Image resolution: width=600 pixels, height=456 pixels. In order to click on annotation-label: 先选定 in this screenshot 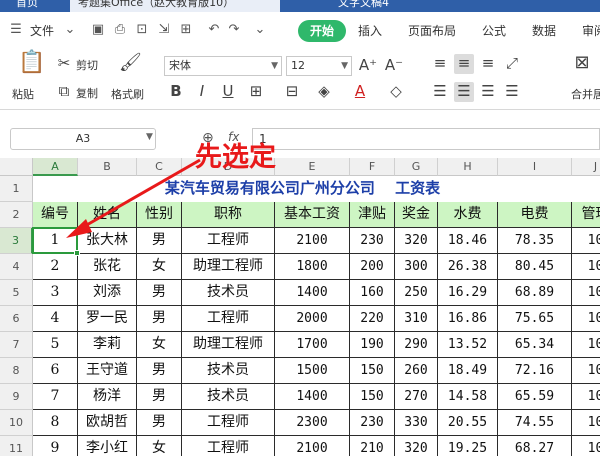, I will do `click(235, 157)`.